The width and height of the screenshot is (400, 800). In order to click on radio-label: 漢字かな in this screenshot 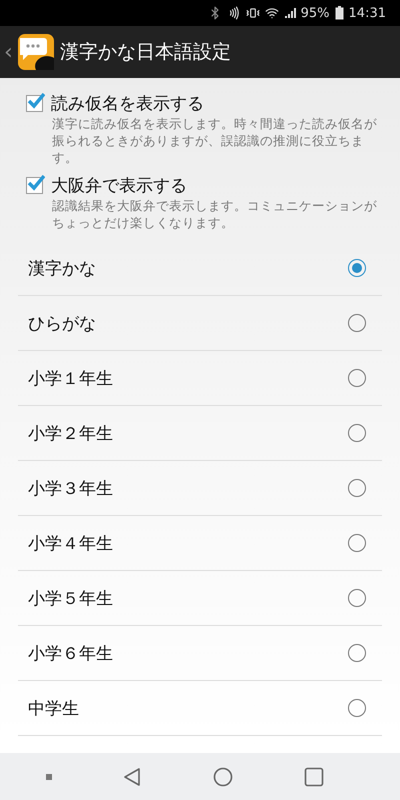, I will do `click(62, 269)`.